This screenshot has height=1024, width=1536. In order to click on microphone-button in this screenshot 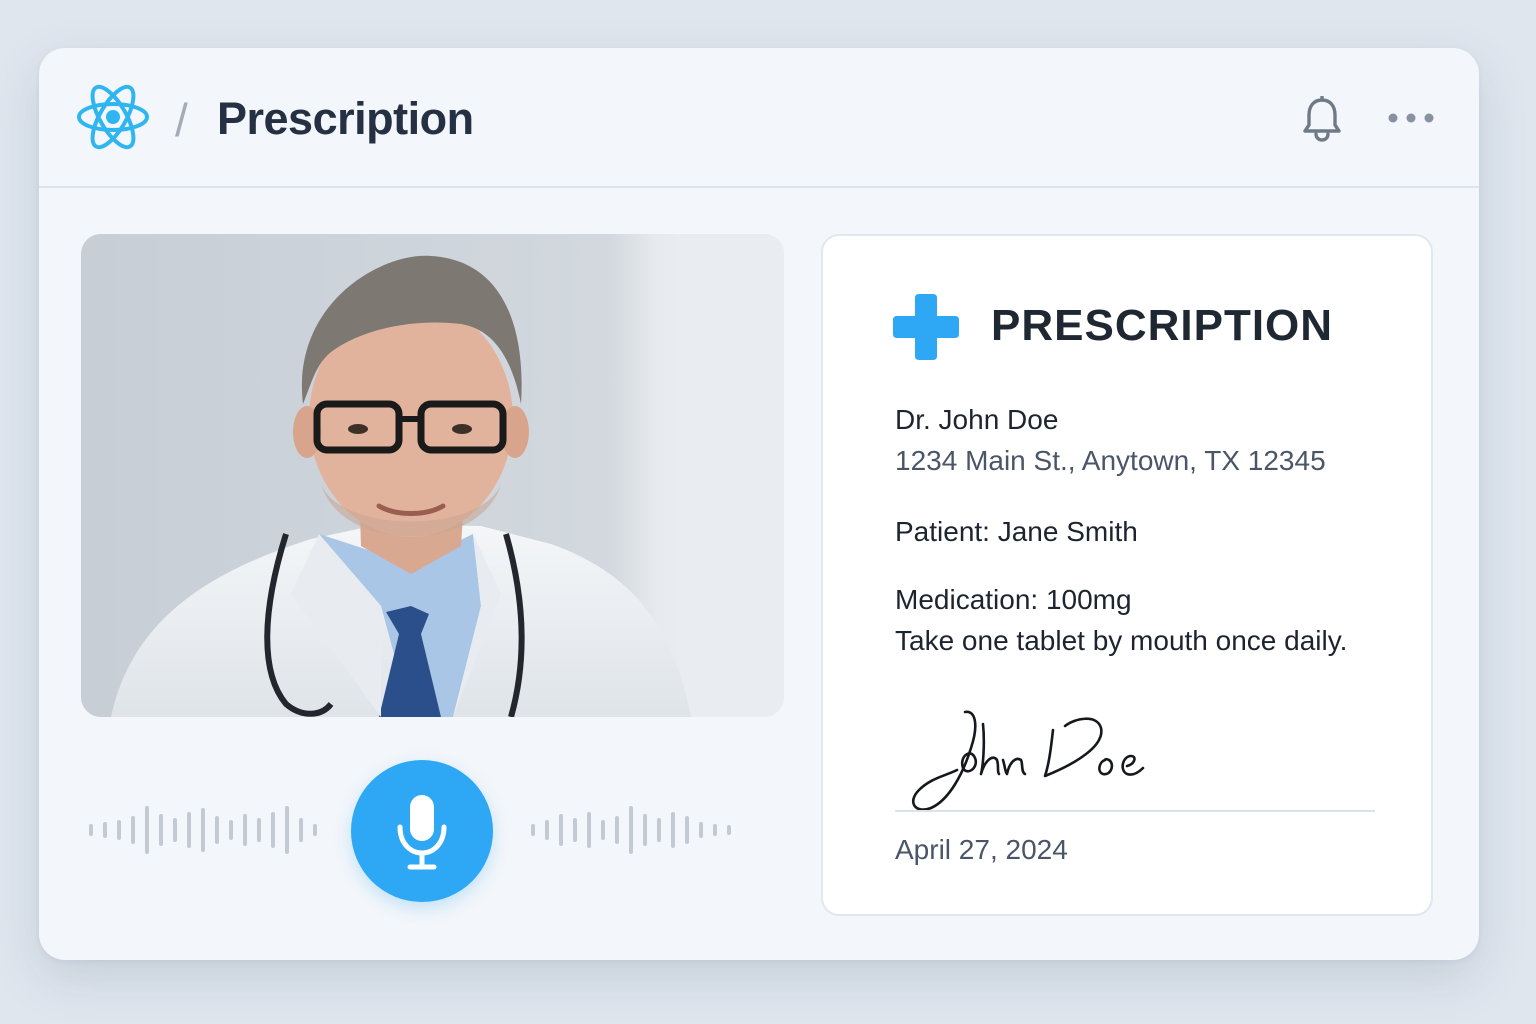, I will do `click(422, 831)`.